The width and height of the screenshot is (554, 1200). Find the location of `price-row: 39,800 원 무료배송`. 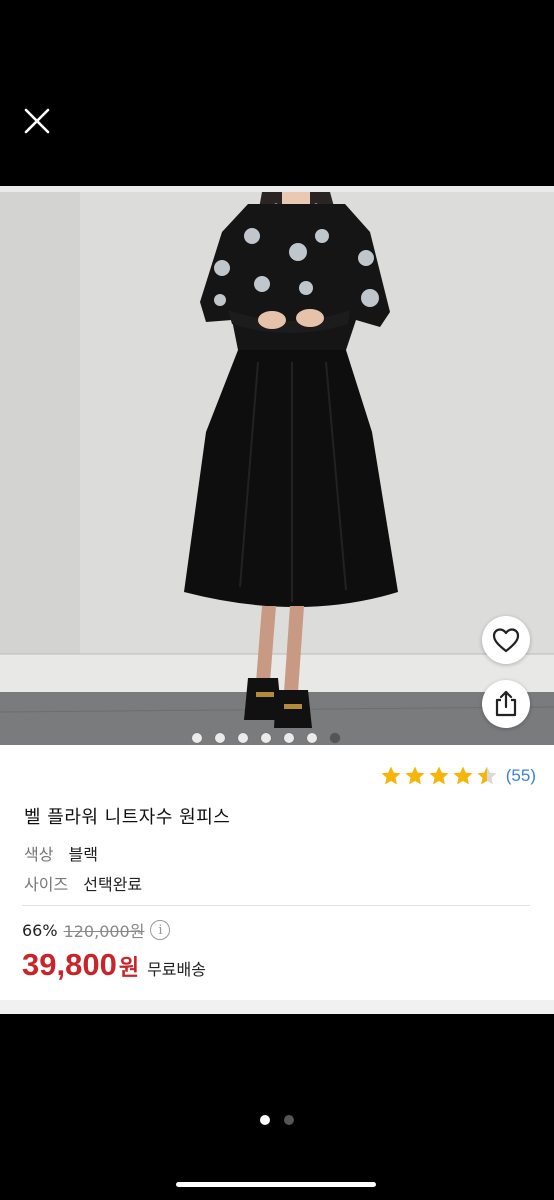

price-row: 39,800 원 무료배송 is located at coordinates (114, 965).